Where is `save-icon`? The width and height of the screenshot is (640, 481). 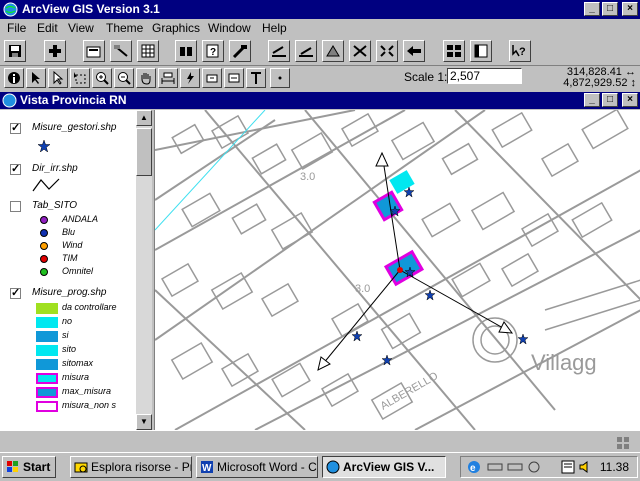
save-icon is located at coordinates (15, 51).